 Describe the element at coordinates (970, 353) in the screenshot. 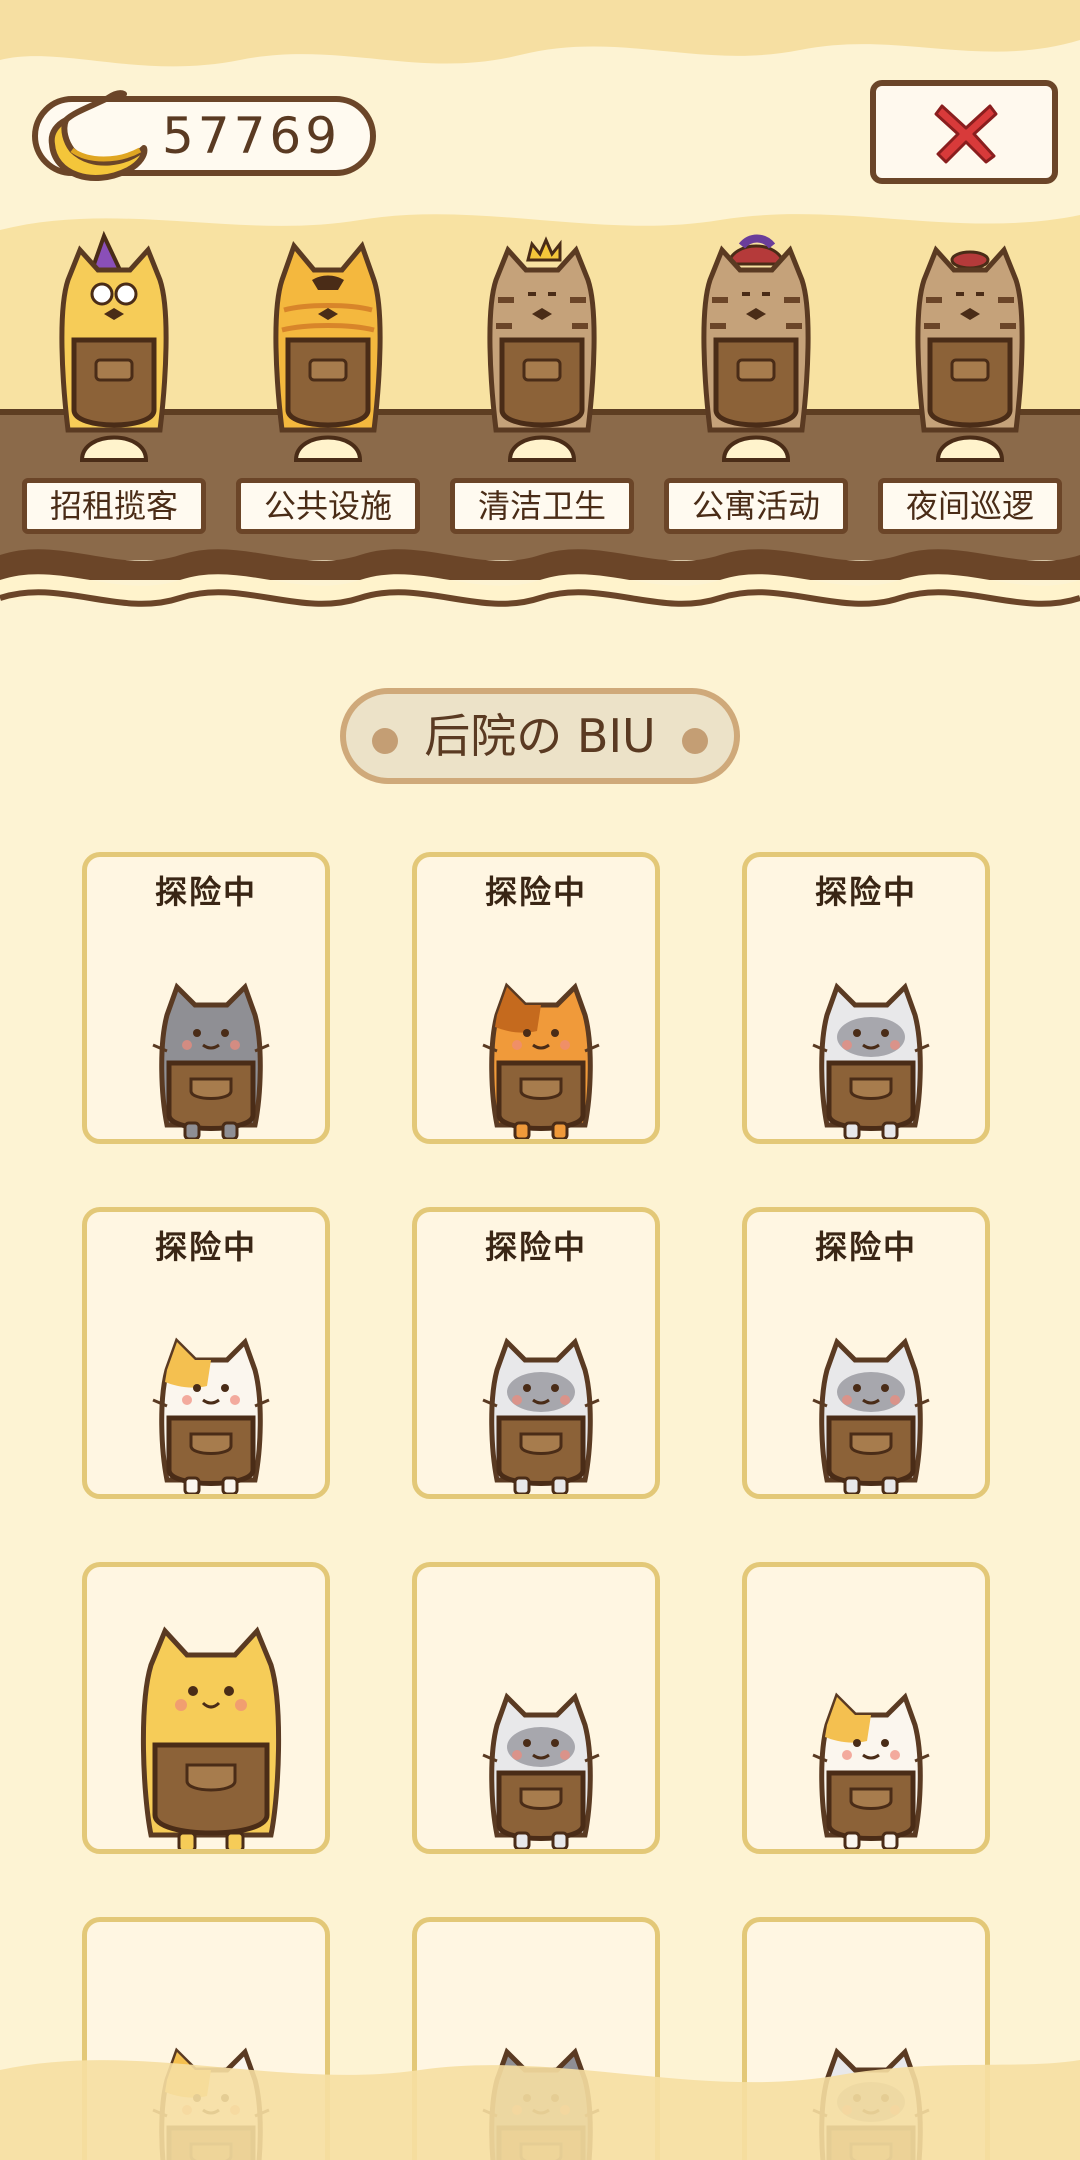

I see `tabby-cat-beret-icon` at that location.